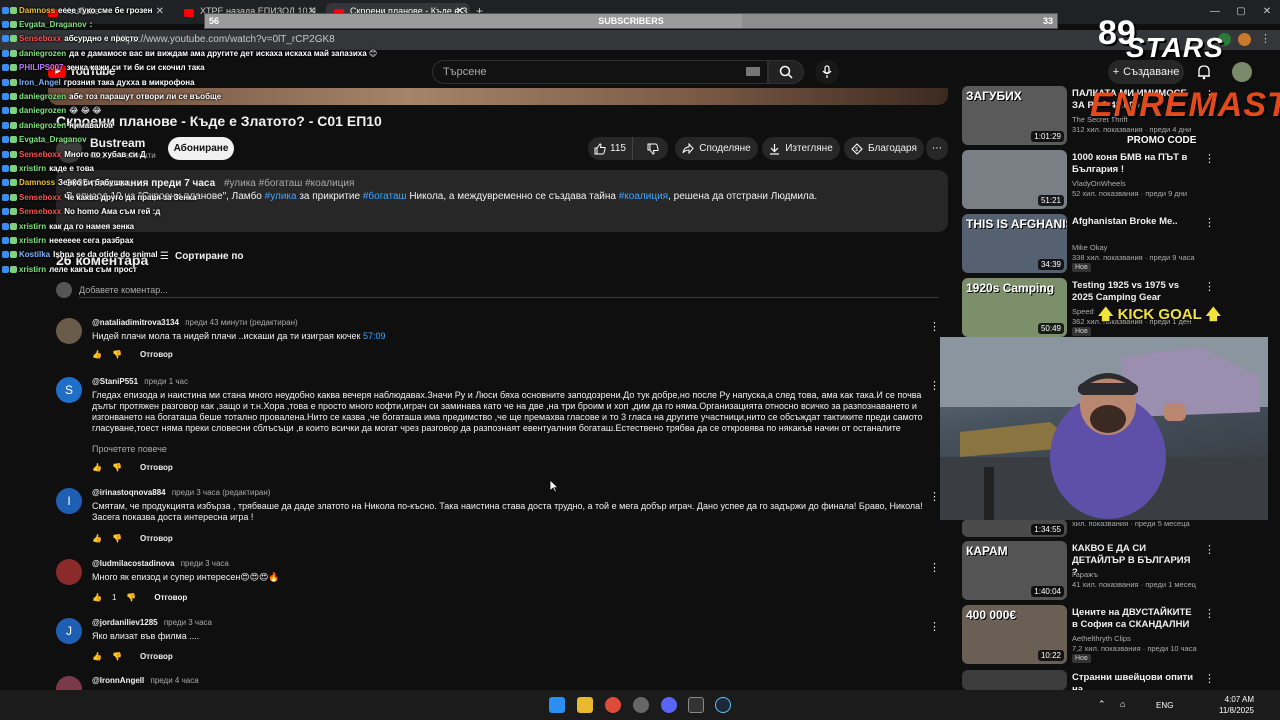 The height and width of the screenshot is (720, 1280). What do you see at coordinates (201, 148) in the screenshot?
I see `subscribe-button: Абониране` at bounding box center [201, 148].